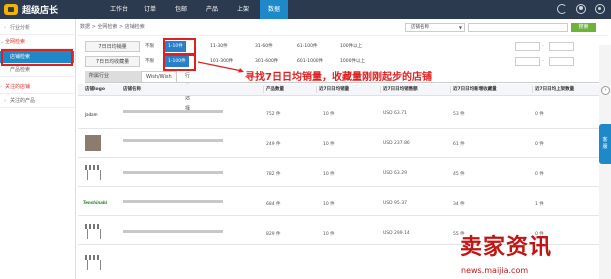  What do you see at coordinates (600, 9) in the screenshot?
I see `settings-icon` at bounding box center [600, 9].